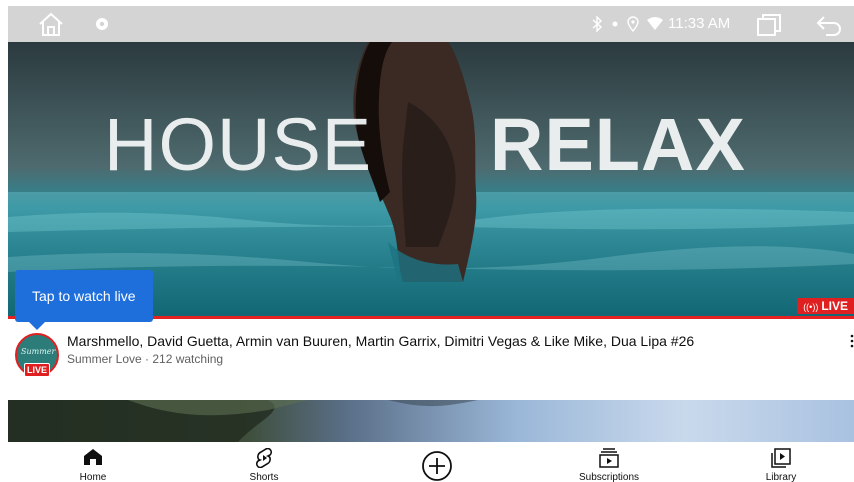 The image size is (854, 482). I want to click on avatar-logo-text: Summer, so click(38, 351).